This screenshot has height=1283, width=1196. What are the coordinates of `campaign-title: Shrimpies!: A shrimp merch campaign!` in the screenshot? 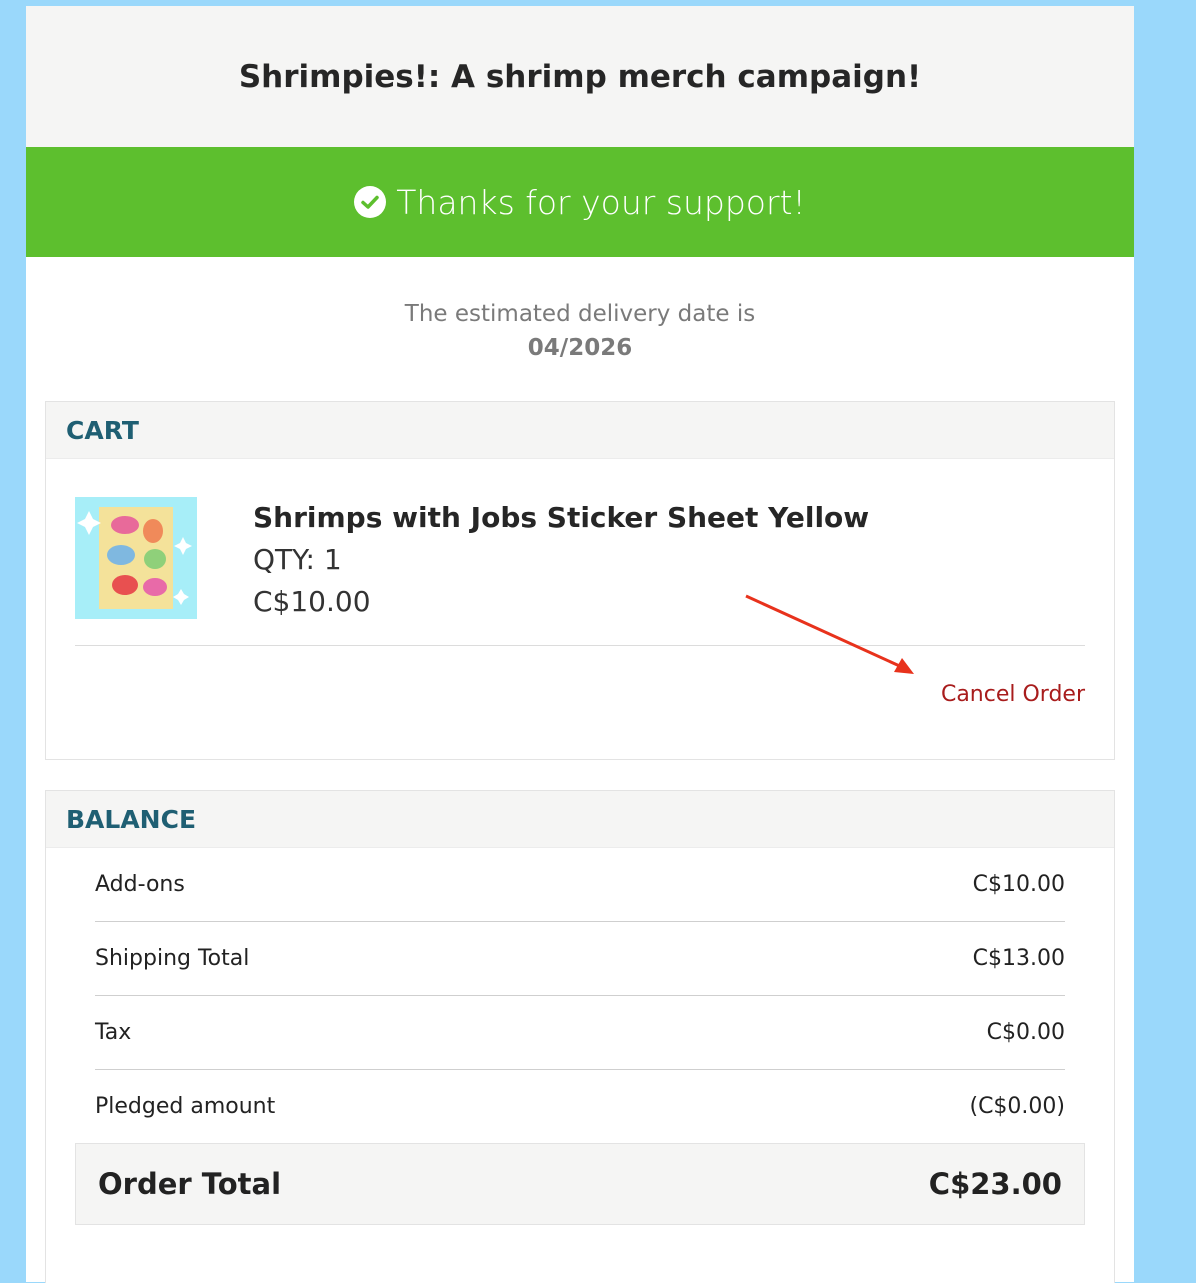 It's located at (580, 76).